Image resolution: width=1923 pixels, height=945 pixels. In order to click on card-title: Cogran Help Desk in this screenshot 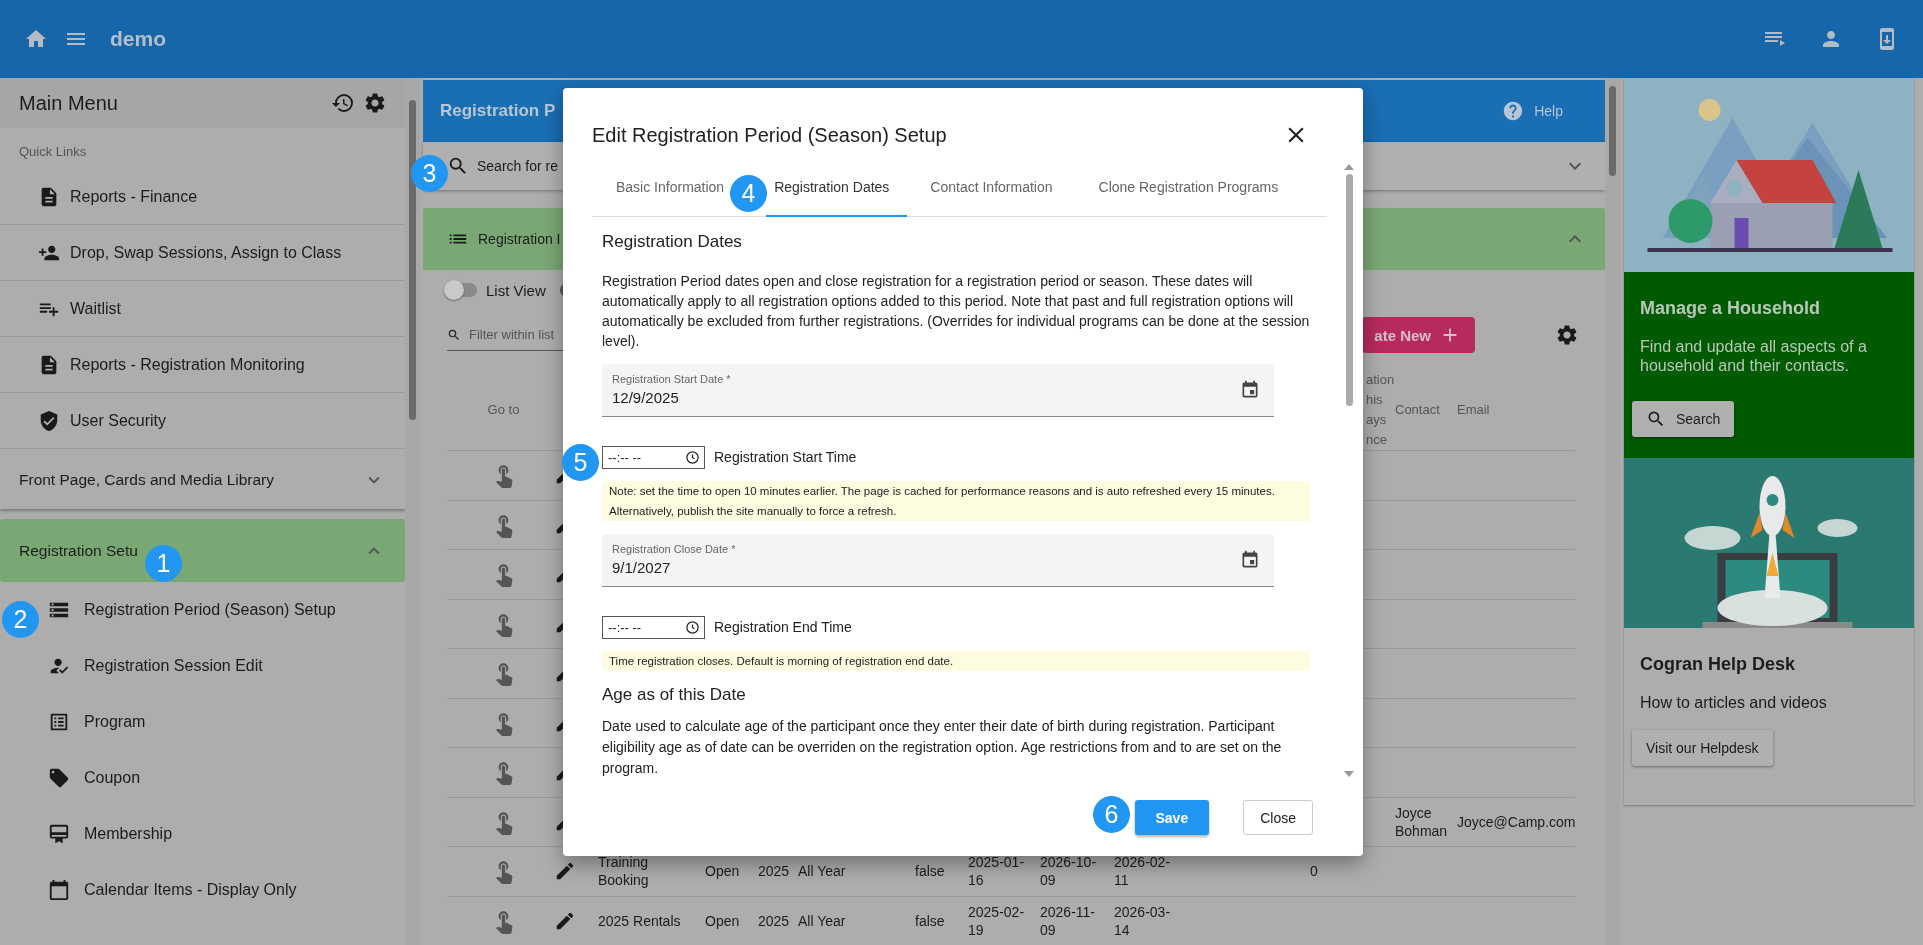, I will do `click(1717, 664)`.